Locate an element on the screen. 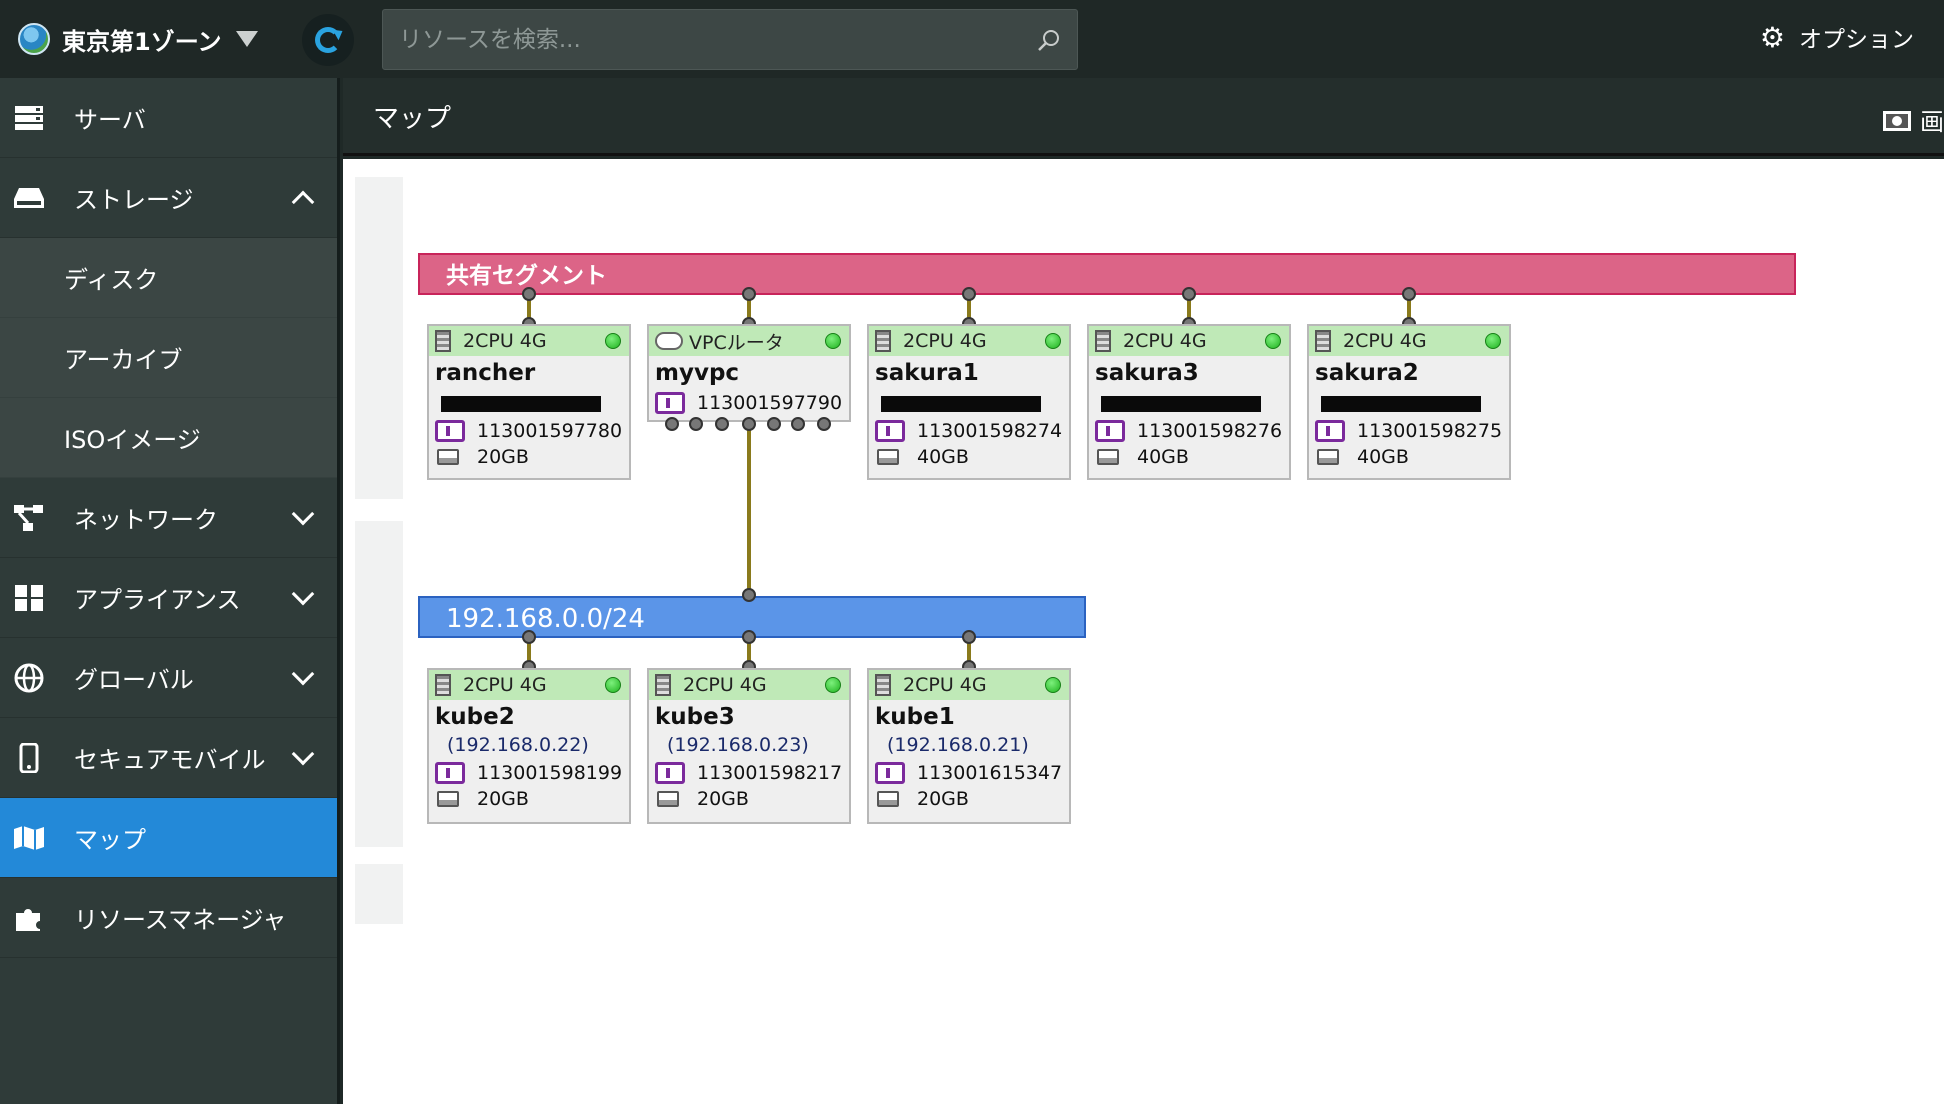 Image resolution: width=1944 pixels, height=1104 pixels. sidebar-item-label: セキュアモバイル is located at coordinates (170, 760).